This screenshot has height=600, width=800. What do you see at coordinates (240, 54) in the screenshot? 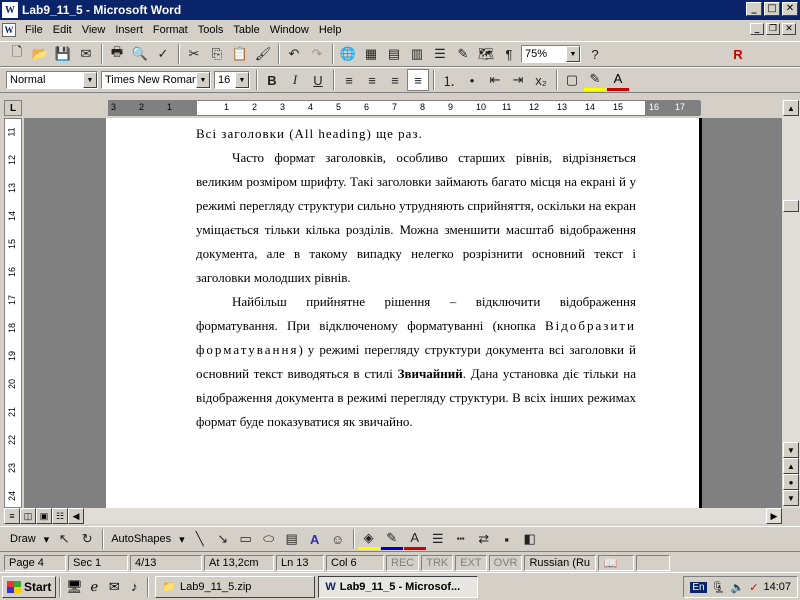
I see `paste-icon: 📋` at bounding box center [240, 54].